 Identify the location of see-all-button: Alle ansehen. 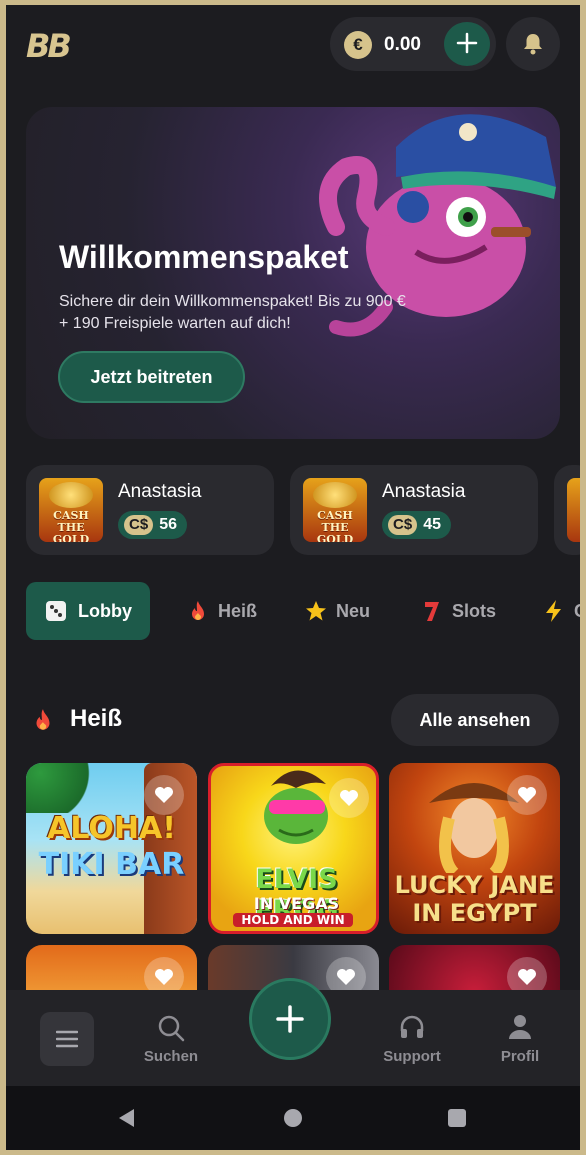
(475, 720).